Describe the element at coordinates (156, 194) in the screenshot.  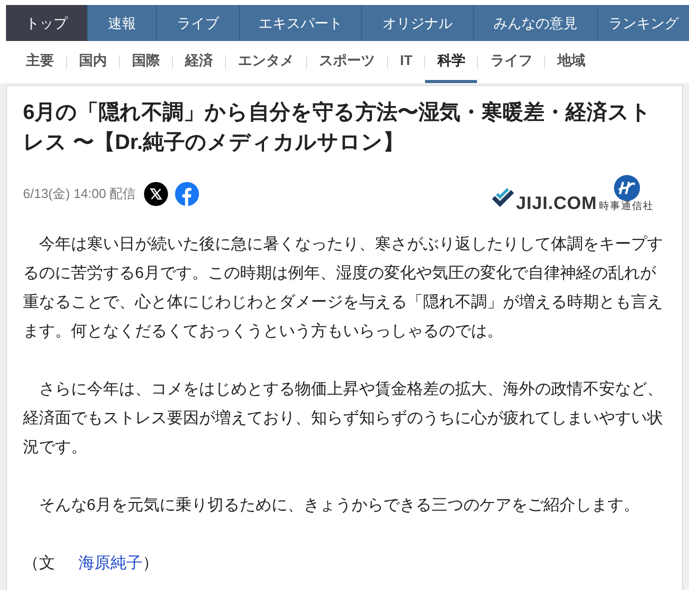
I see `x-share-icon` at that location.